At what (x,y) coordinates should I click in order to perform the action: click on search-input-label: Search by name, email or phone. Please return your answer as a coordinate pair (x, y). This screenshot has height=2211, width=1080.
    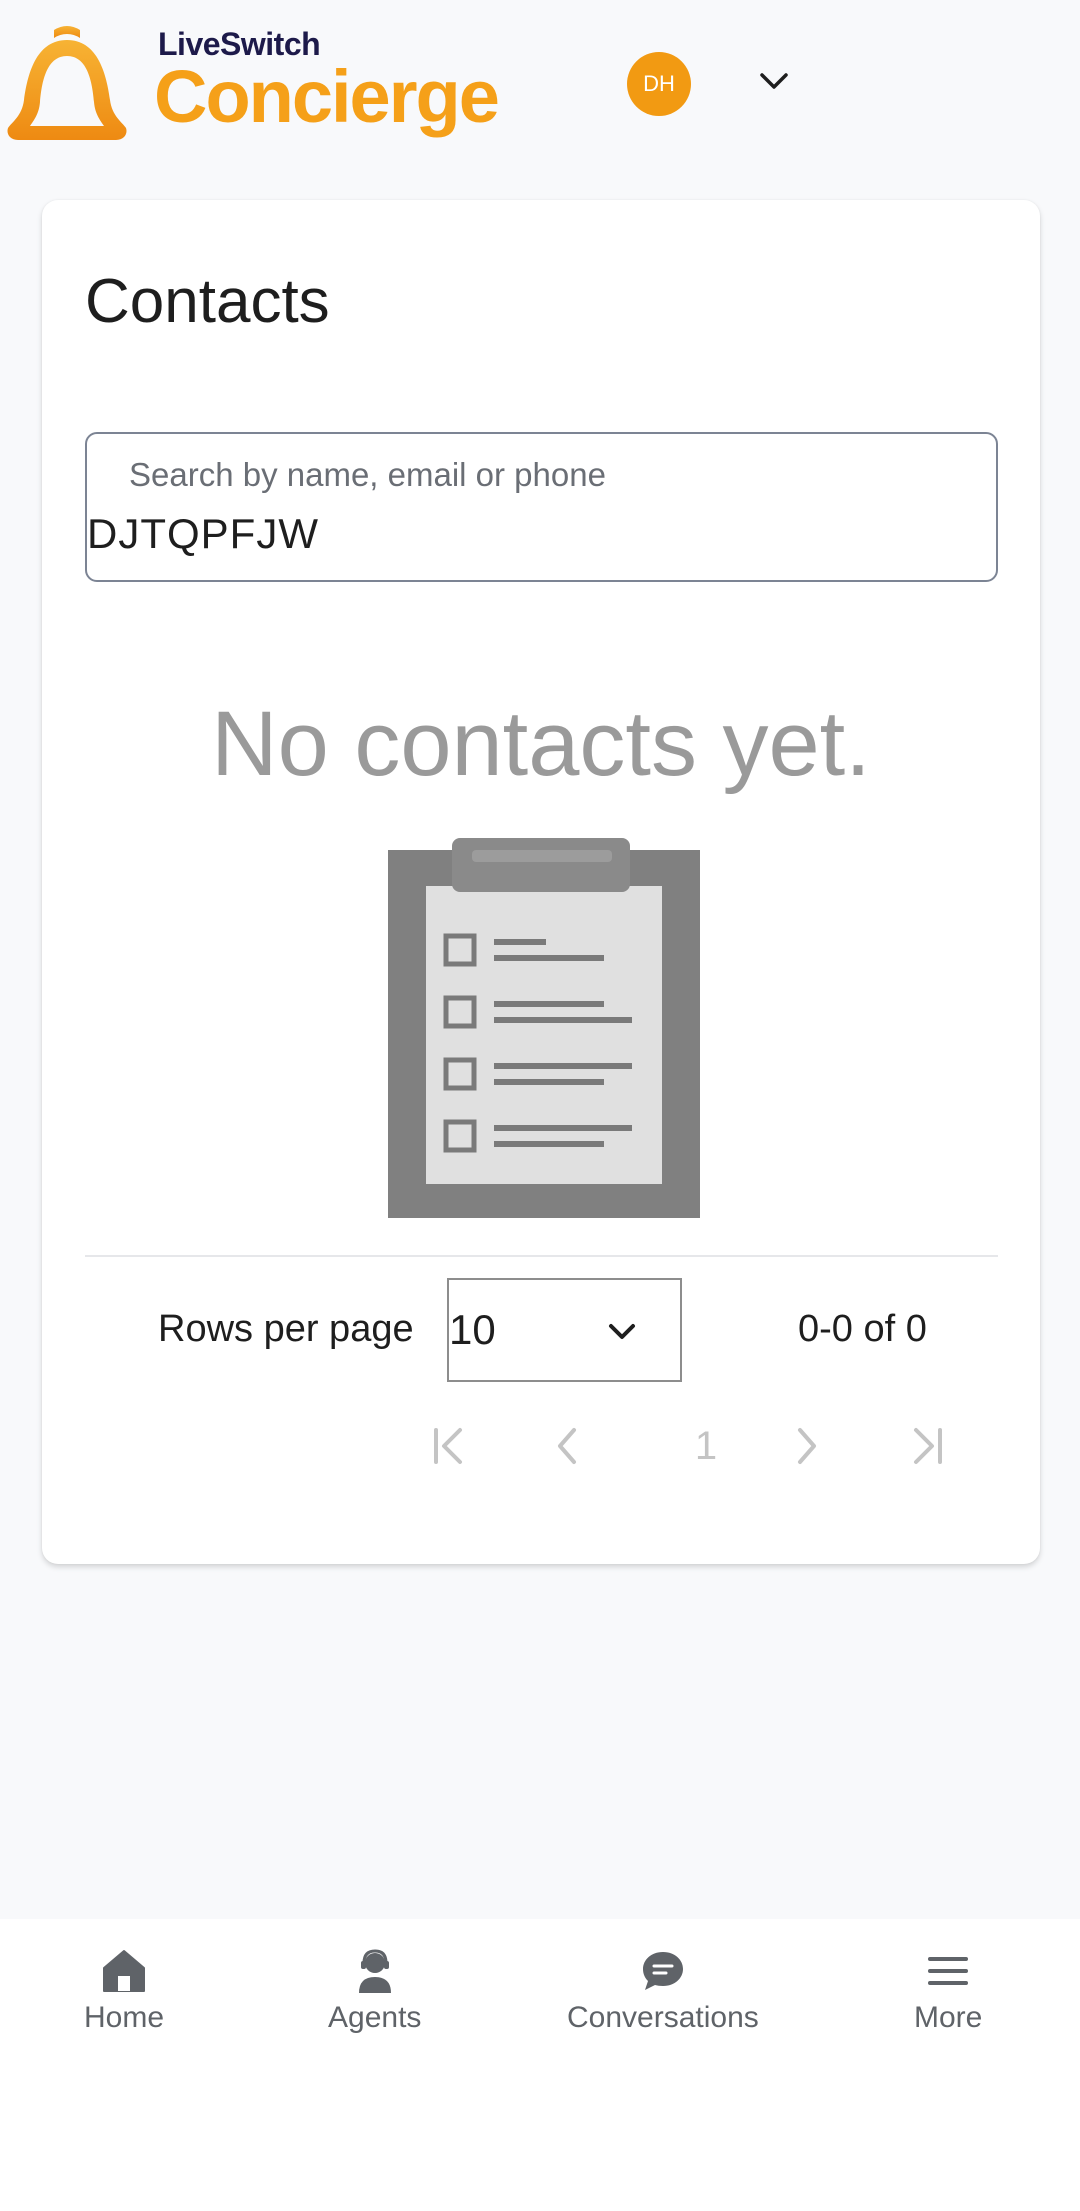
    Looking at the image, I should click on (367, 474).